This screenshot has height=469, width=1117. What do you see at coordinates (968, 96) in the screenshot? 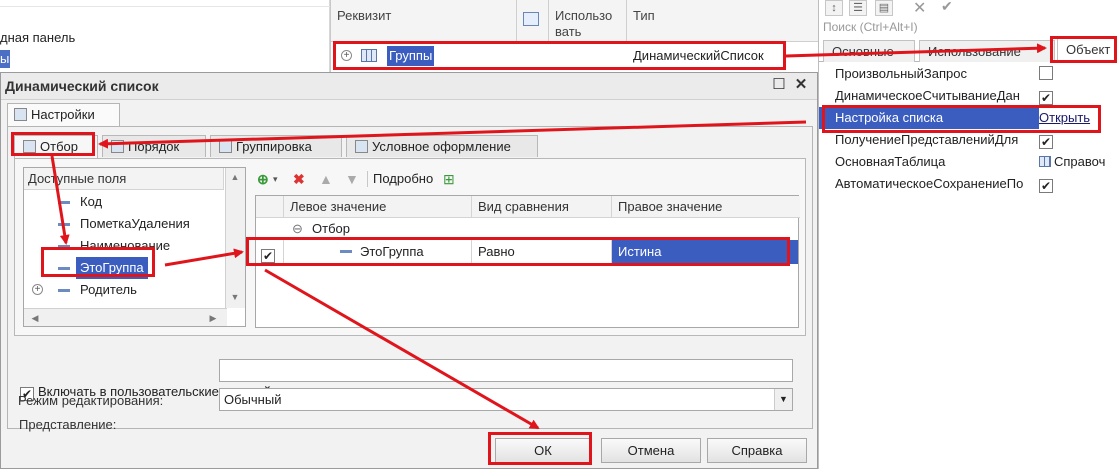
I see `property-row: ДинамическоеСчитываниеДан ✔` at bounding box center [968, 96].